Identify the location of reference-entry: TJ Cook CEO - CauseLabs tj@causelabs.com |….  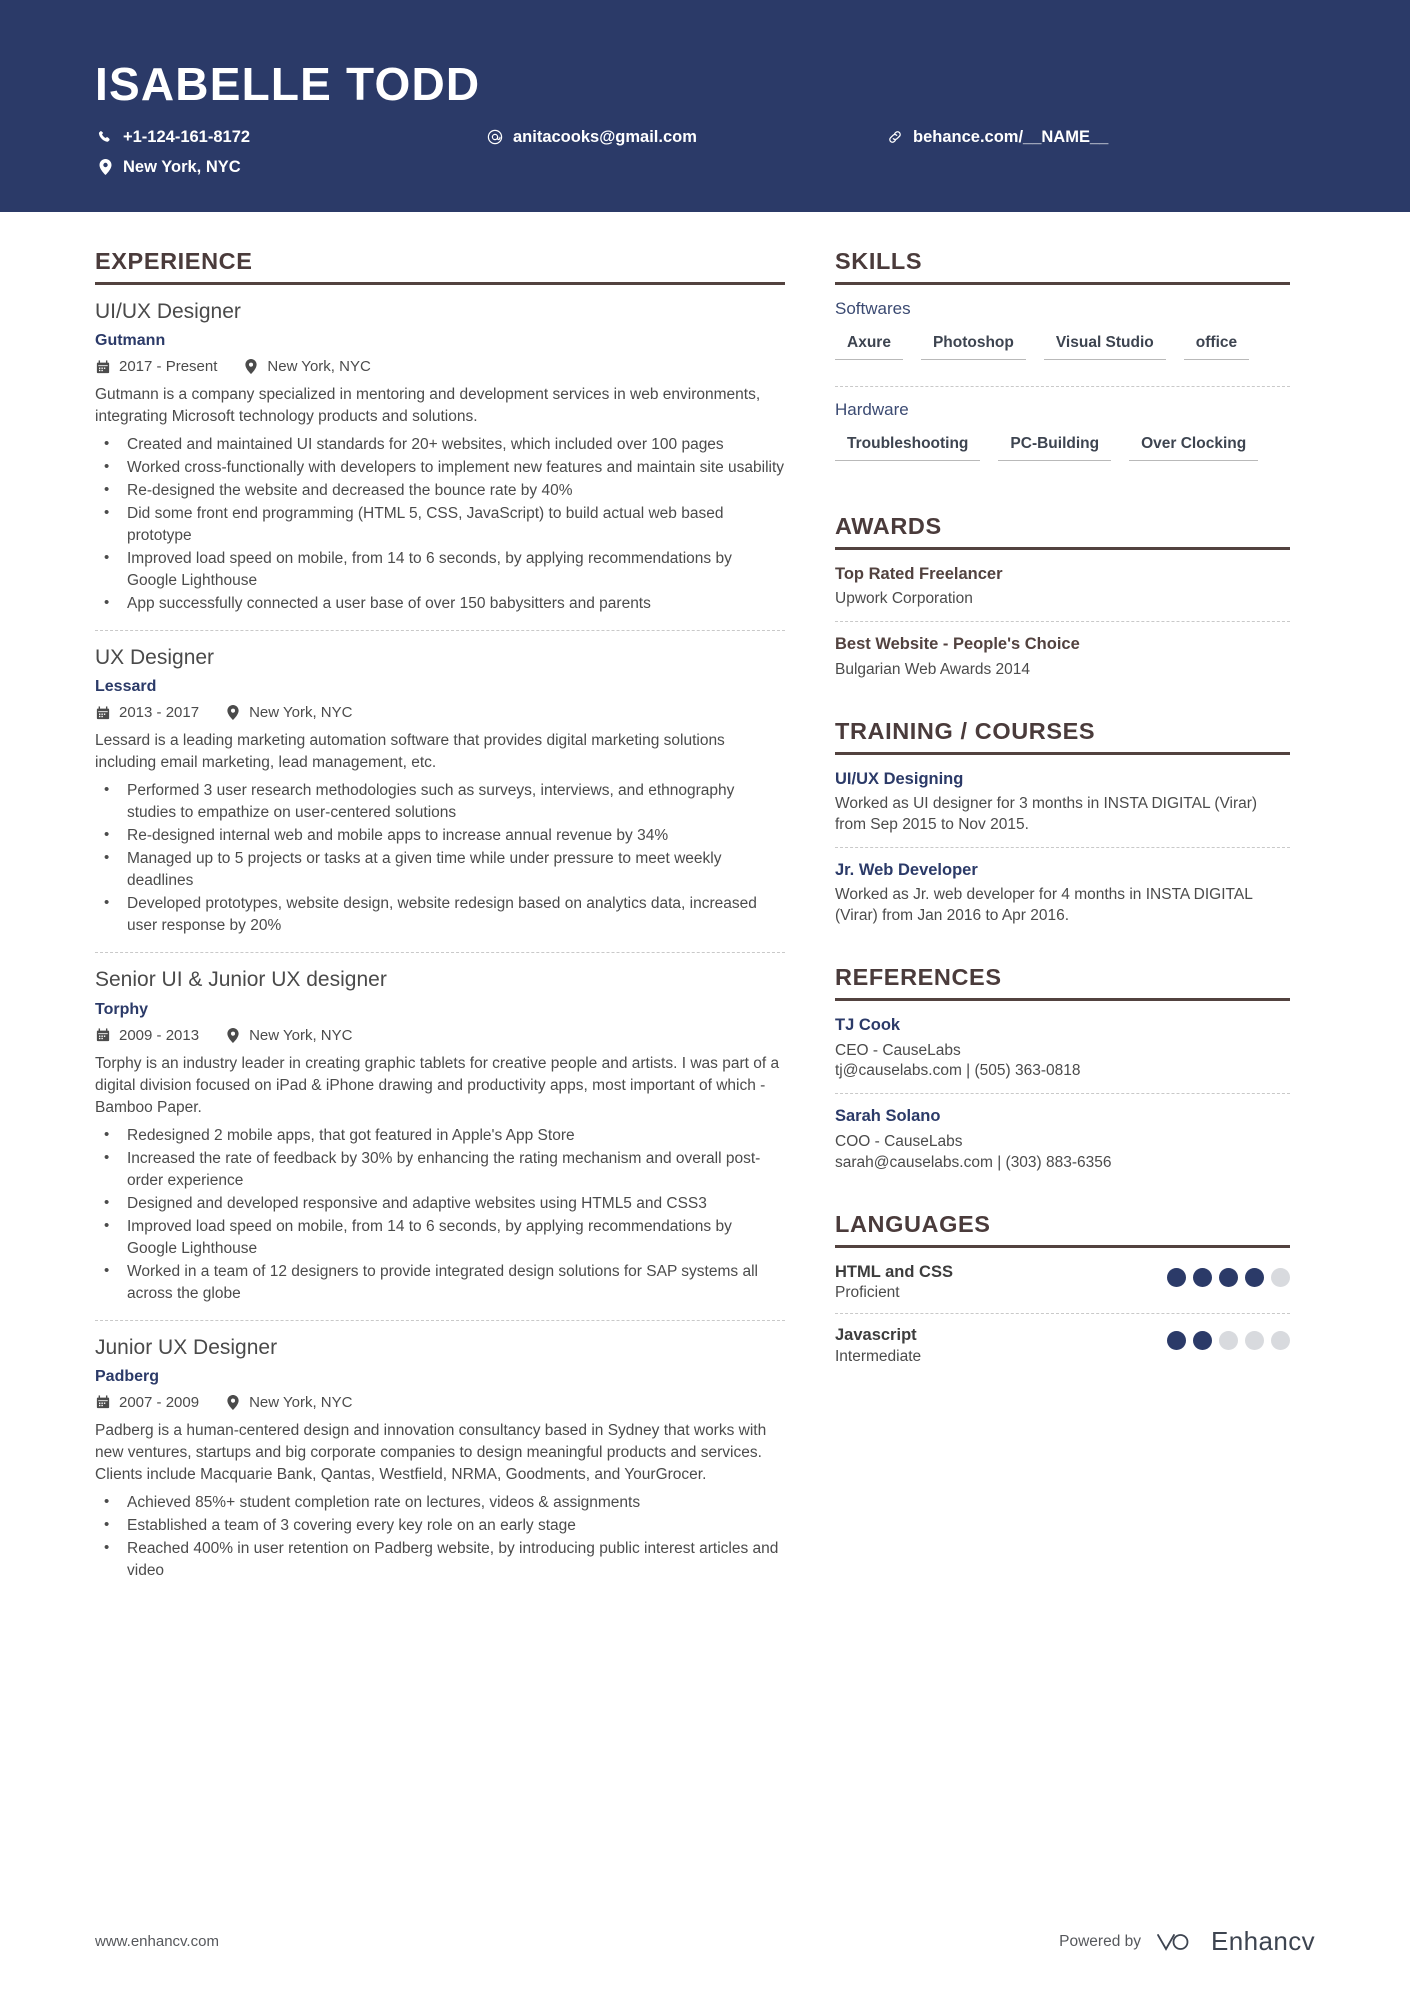
(1062, 1055).